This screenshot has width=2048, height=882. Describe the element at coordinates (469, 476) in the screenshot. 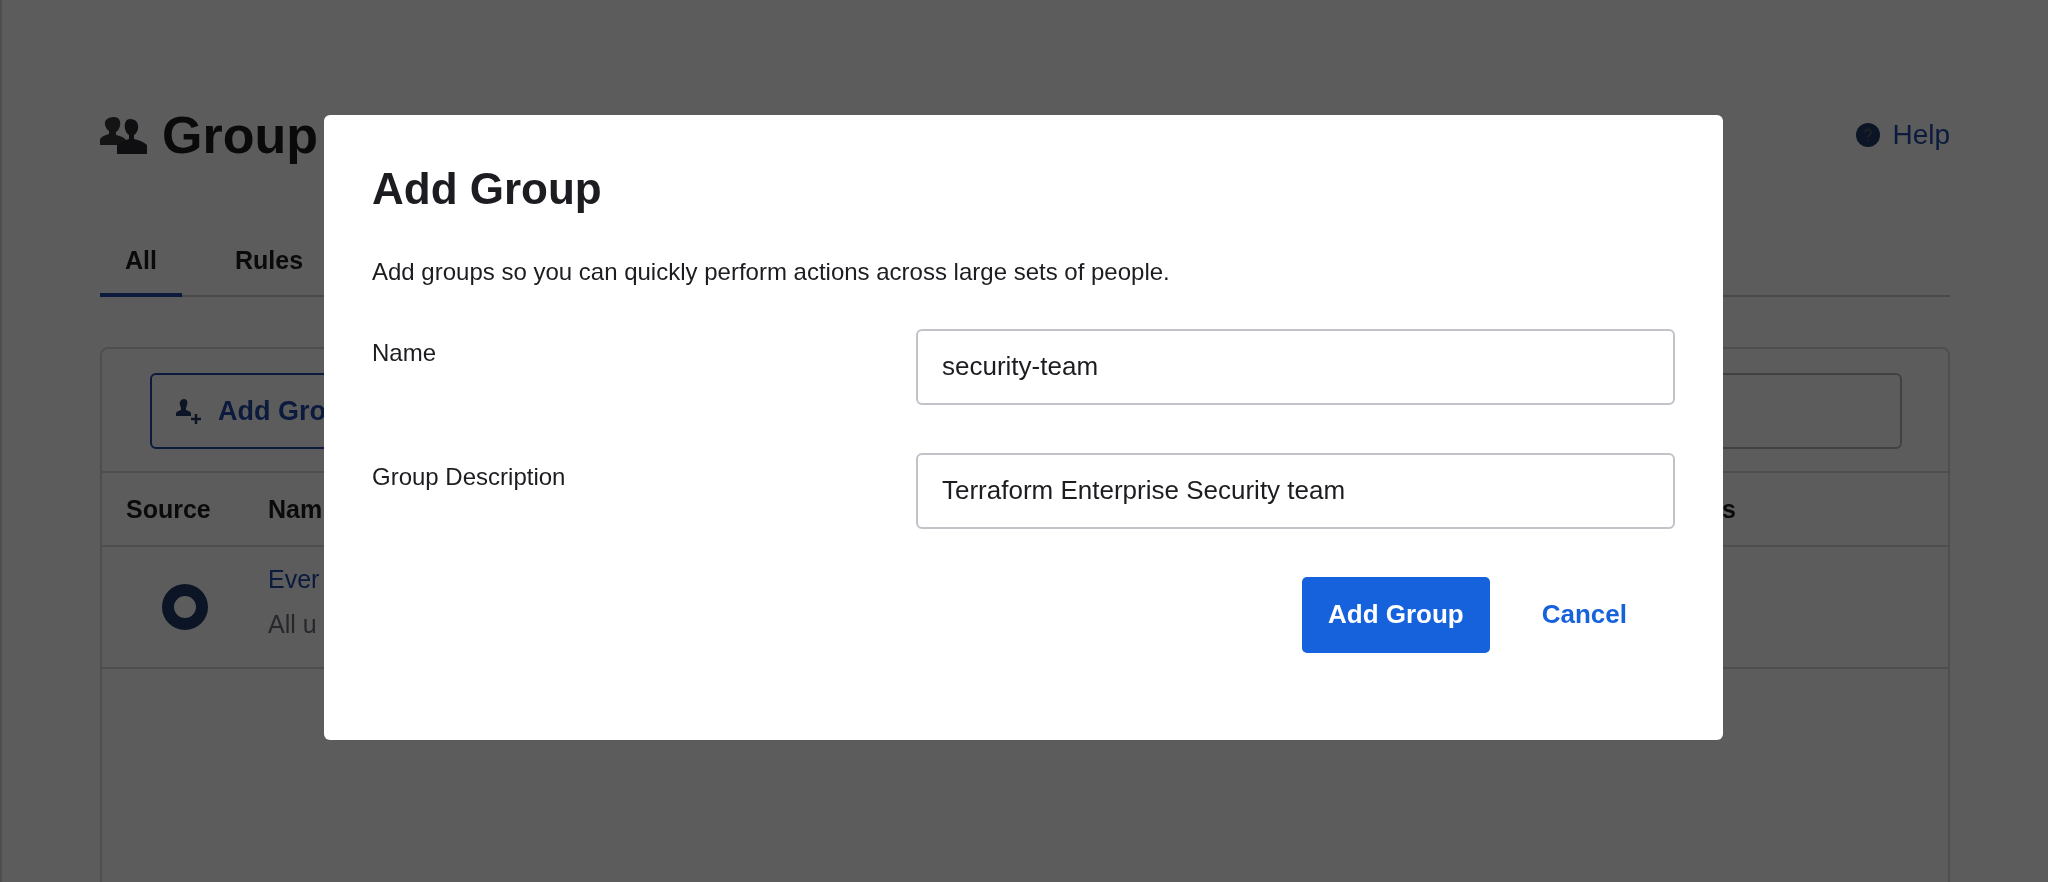

I see `field-label: Group Description` at that location.